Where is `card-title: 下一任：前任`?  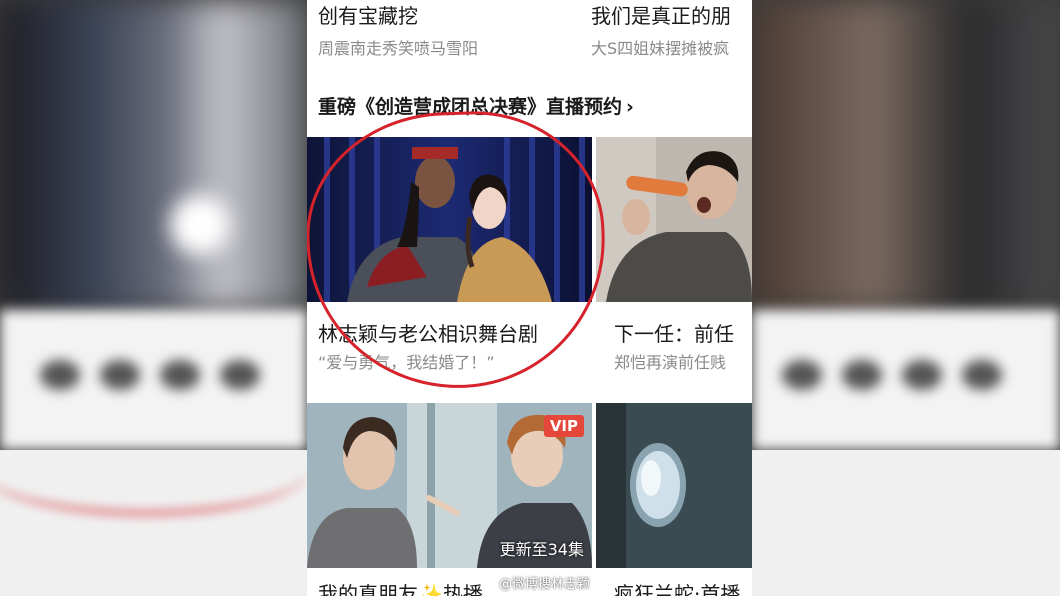
card-title: 下一任：前任 is located at coordinates (683, 332).